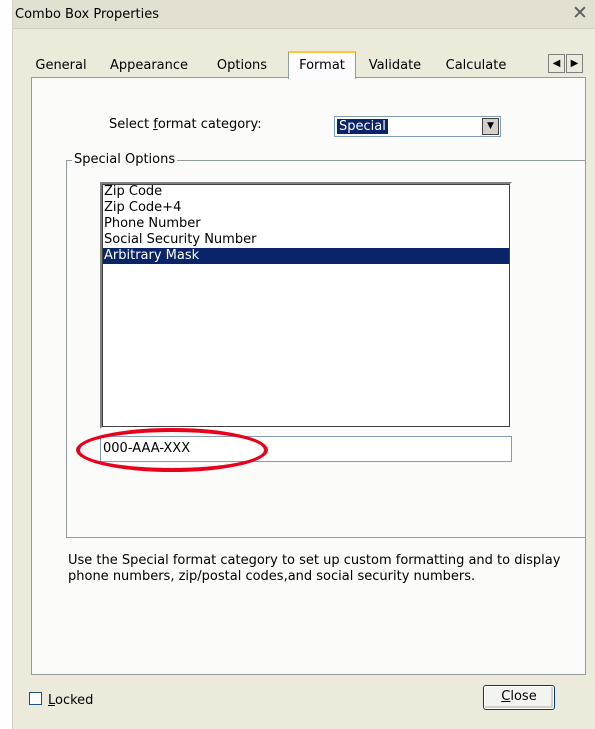 Image resolution: width=595 pixels, height=729 pixels. Describe the element at coordinates (556, 63) in the screenshot. I see `tab-scroll-left-icon: ◀` at that location.